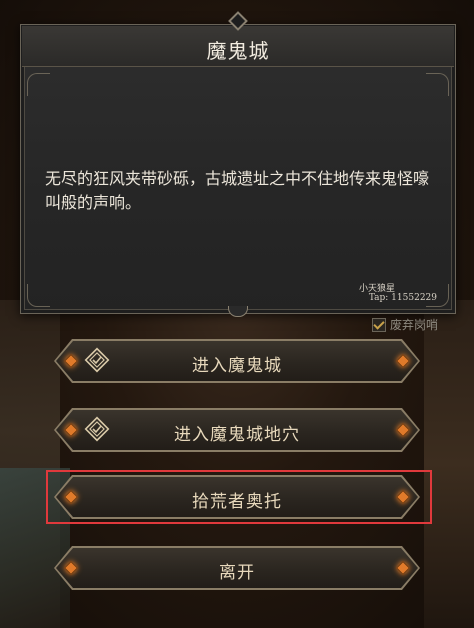 Image resolution: width=474 pixels, height=628 pixels. What do you see at coordinates (449, 464) in the screenshot?
I see `background-right-scenery` at bounding box center [449, 464].